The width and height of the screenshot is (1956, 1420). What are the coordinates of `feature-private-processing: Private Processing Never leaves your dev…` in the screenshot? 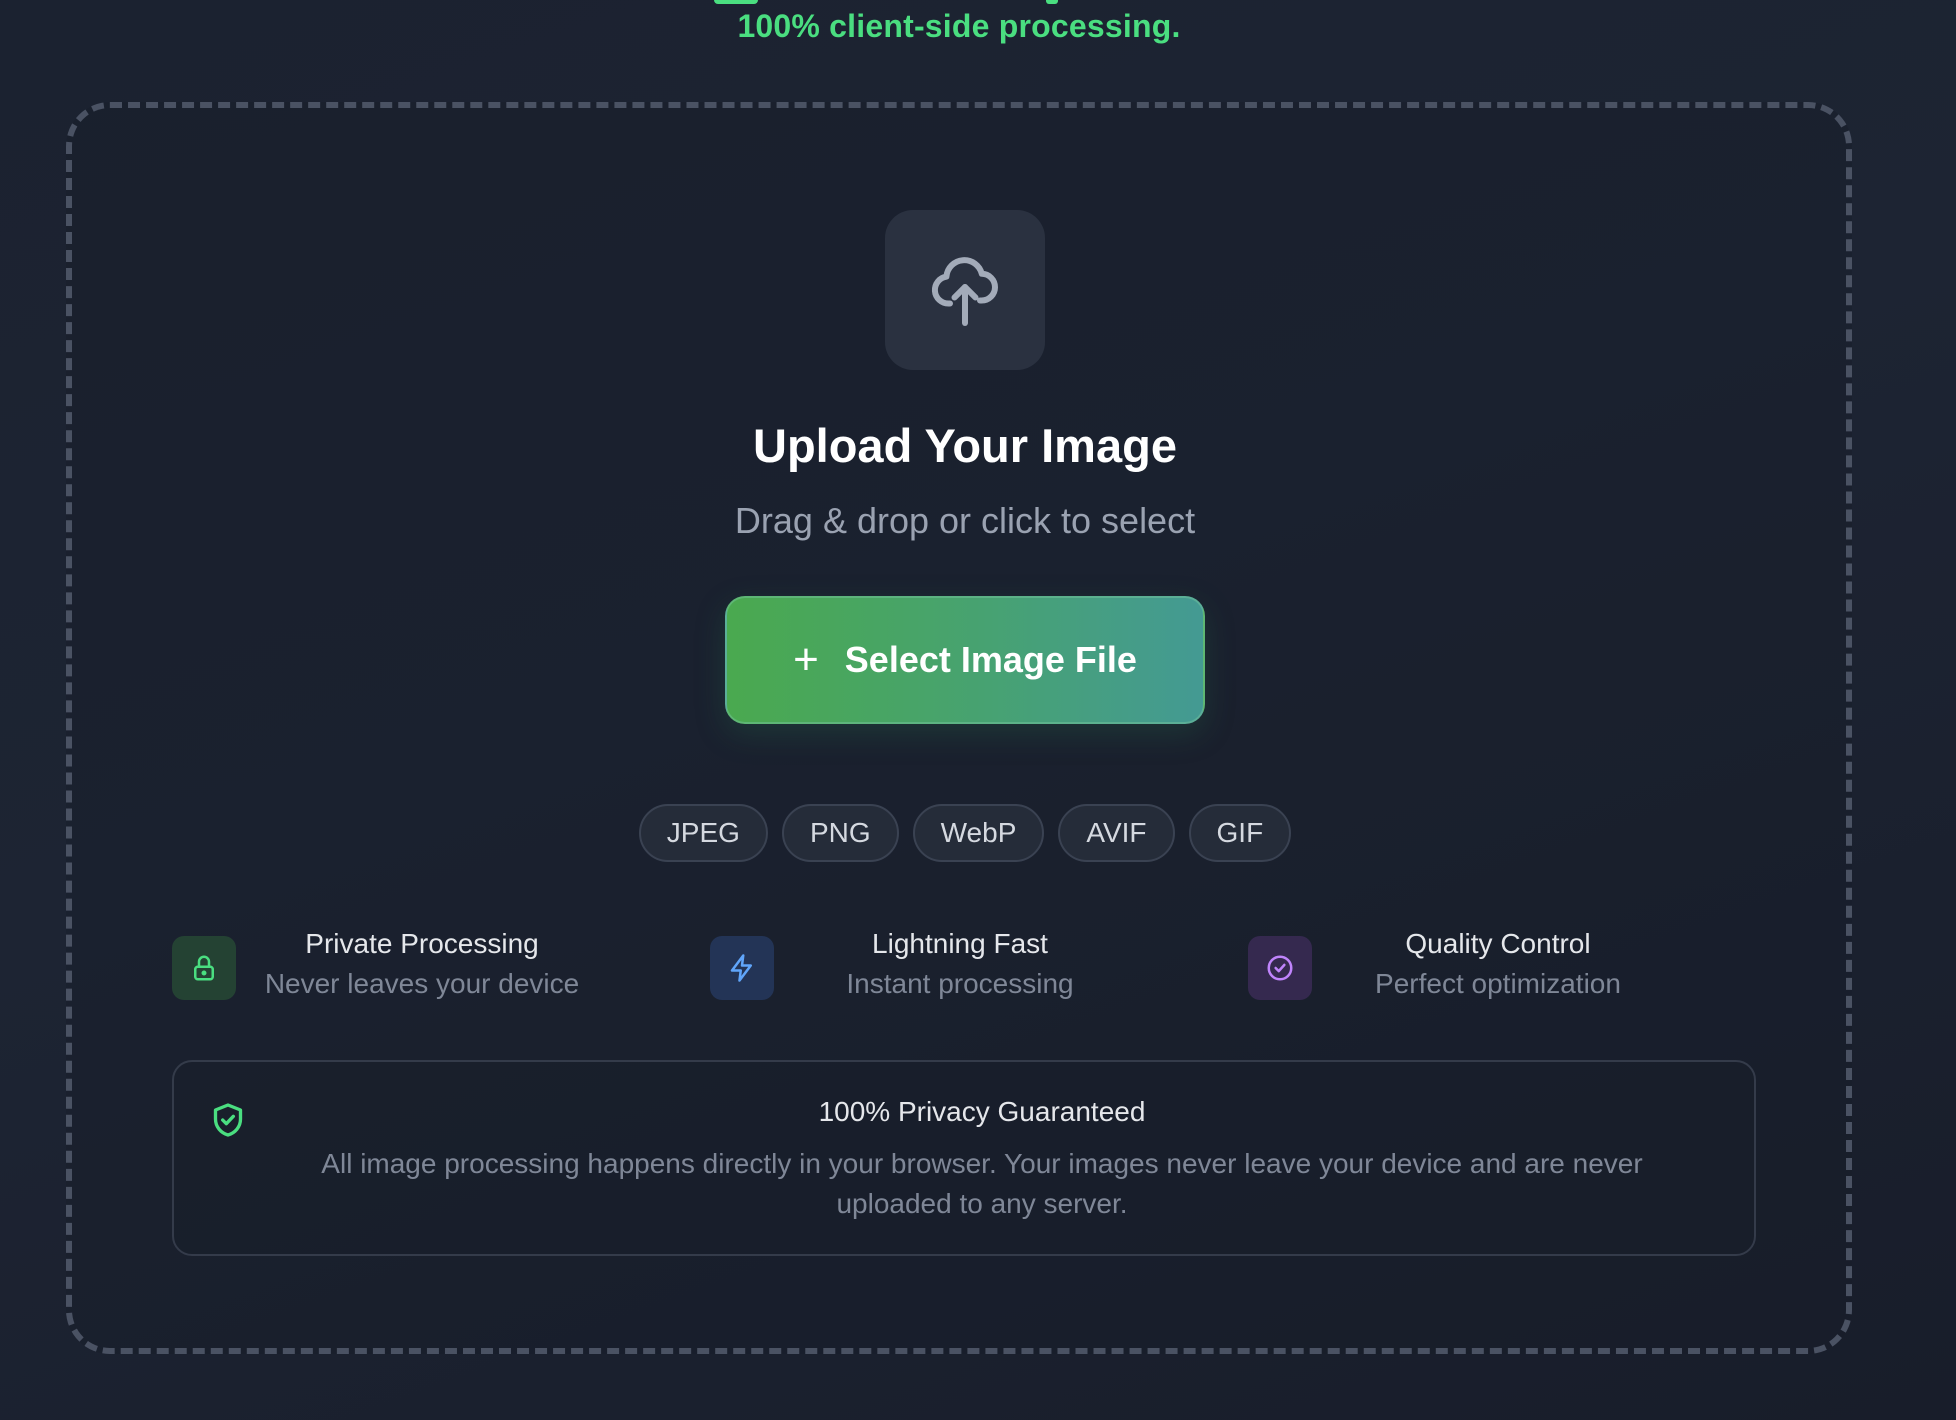 It's located at (402, 972).